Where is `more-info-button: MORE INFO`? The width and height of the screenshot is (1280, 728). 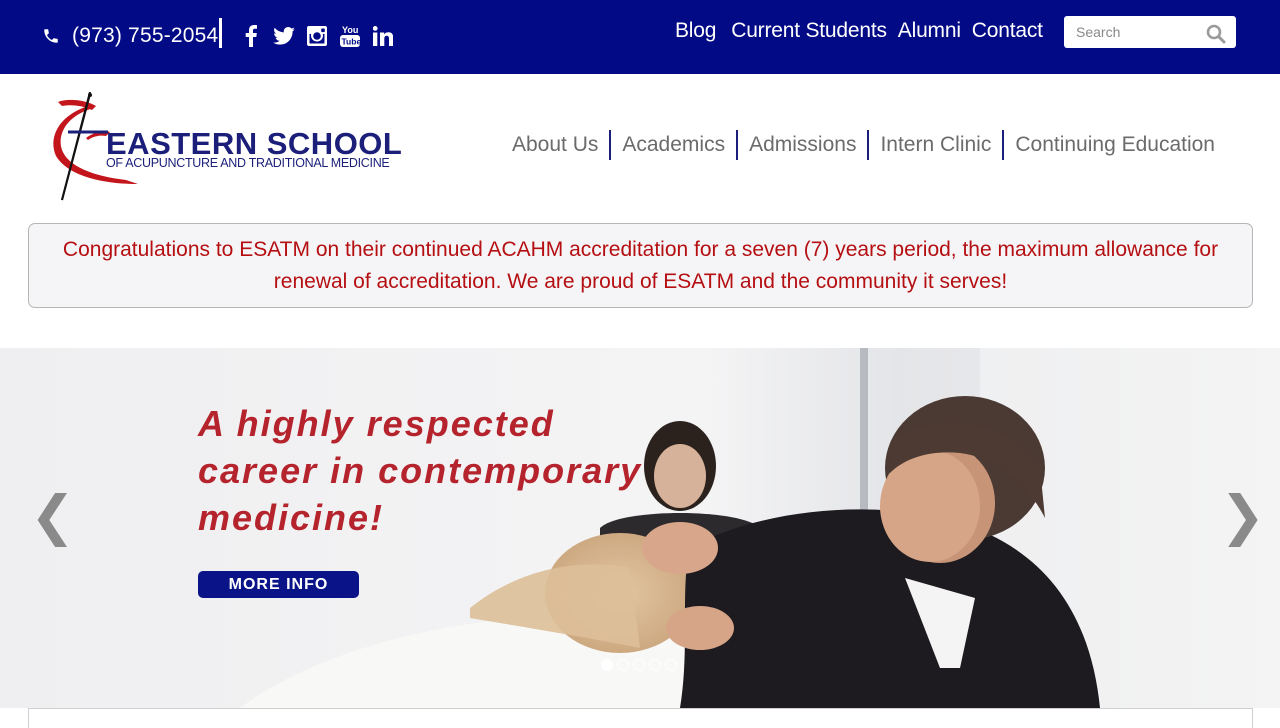
more-info-button: MORE INFO is located at coordinates (278, 584).